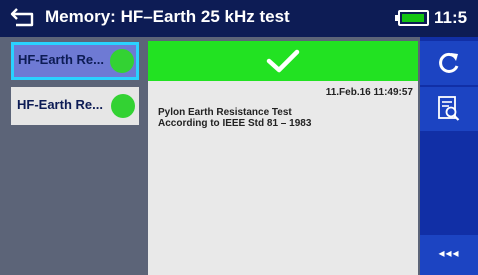 The image size is (478, 275). Describe the element at coordinates (23, 17) in the screenshot. I see `back-arrow-icon` at that location.